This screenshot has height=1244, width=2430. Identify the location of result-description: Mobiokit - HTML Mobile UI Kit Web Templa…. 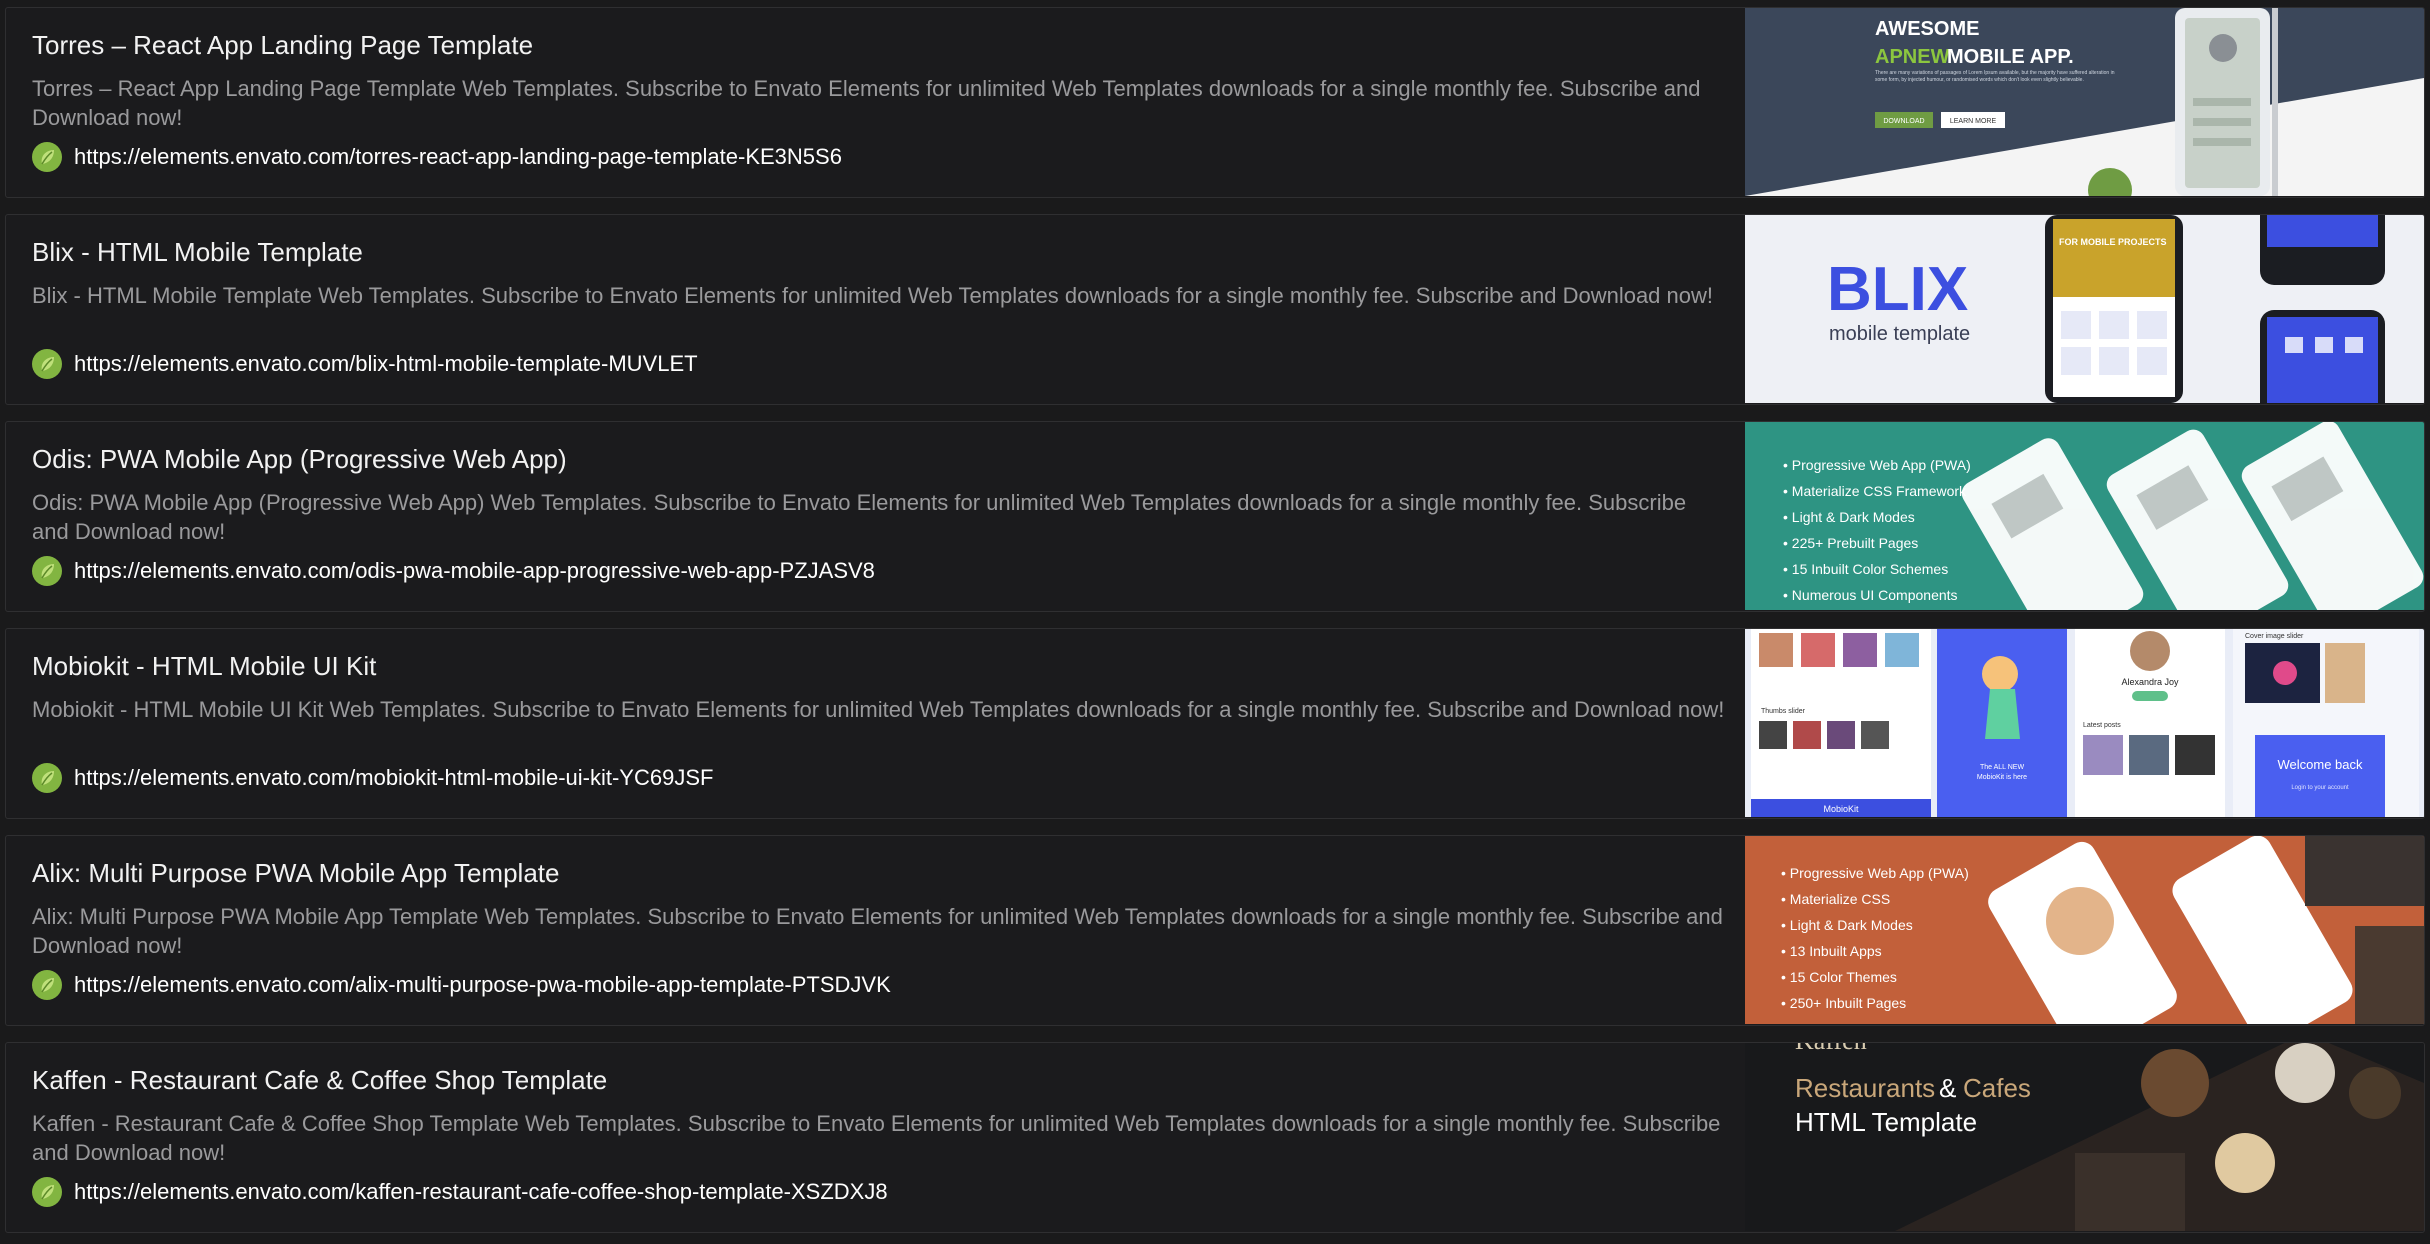
(878, 709).